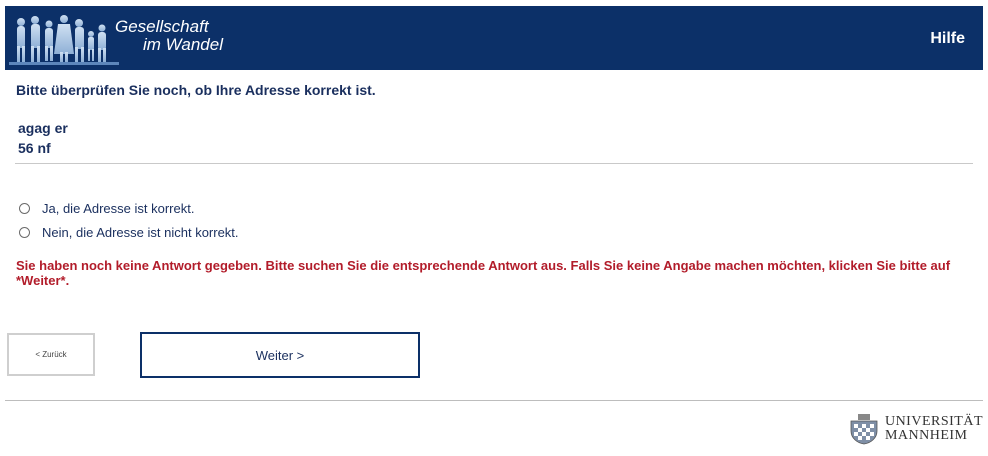  Describe the element at coordinates (64, 40) in the screenshot. I see `people-silhouettes-icon` at that location.